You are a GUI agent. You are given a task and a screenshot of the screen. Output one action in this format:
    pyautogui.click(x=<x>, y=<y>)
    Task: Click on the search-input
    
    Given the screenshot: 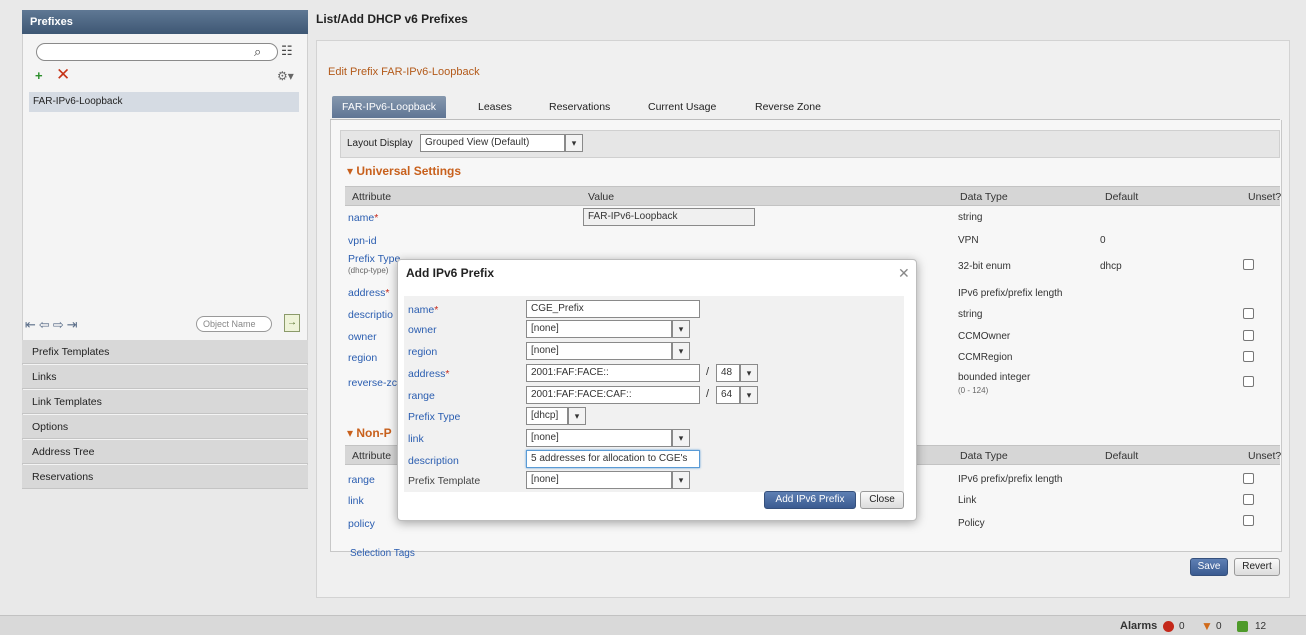 What is the action you would take?
    pyautogui.click(x=157, y=52)
    